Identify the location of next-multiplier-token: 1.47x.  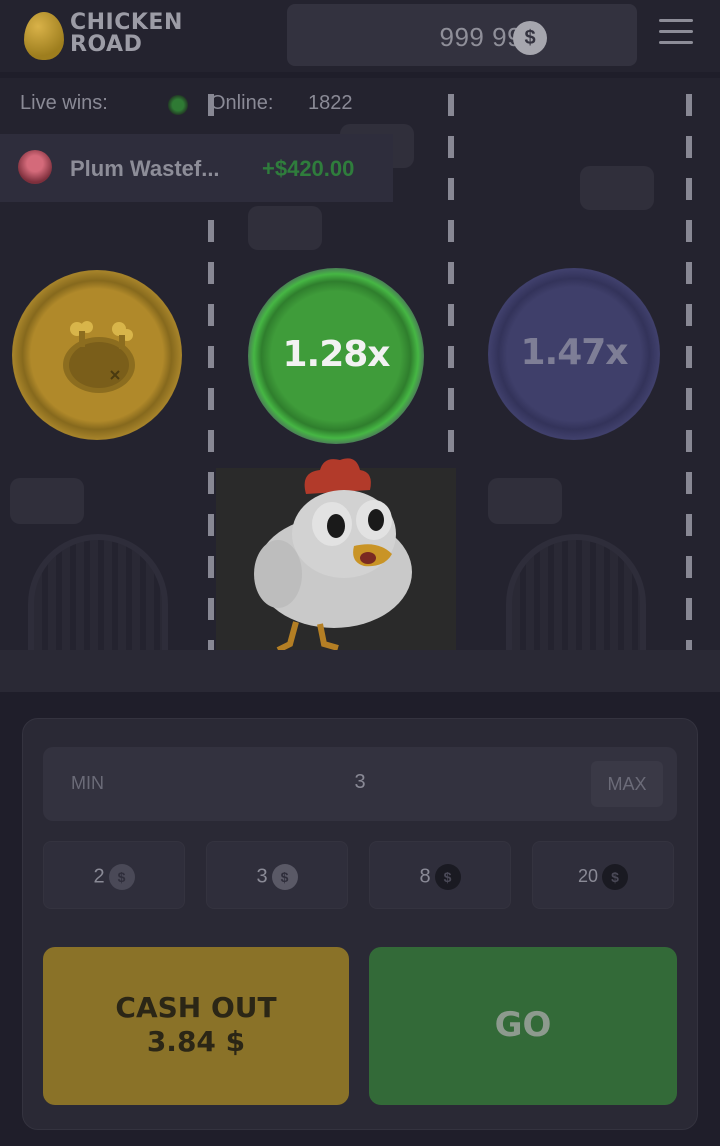
(574, 354).